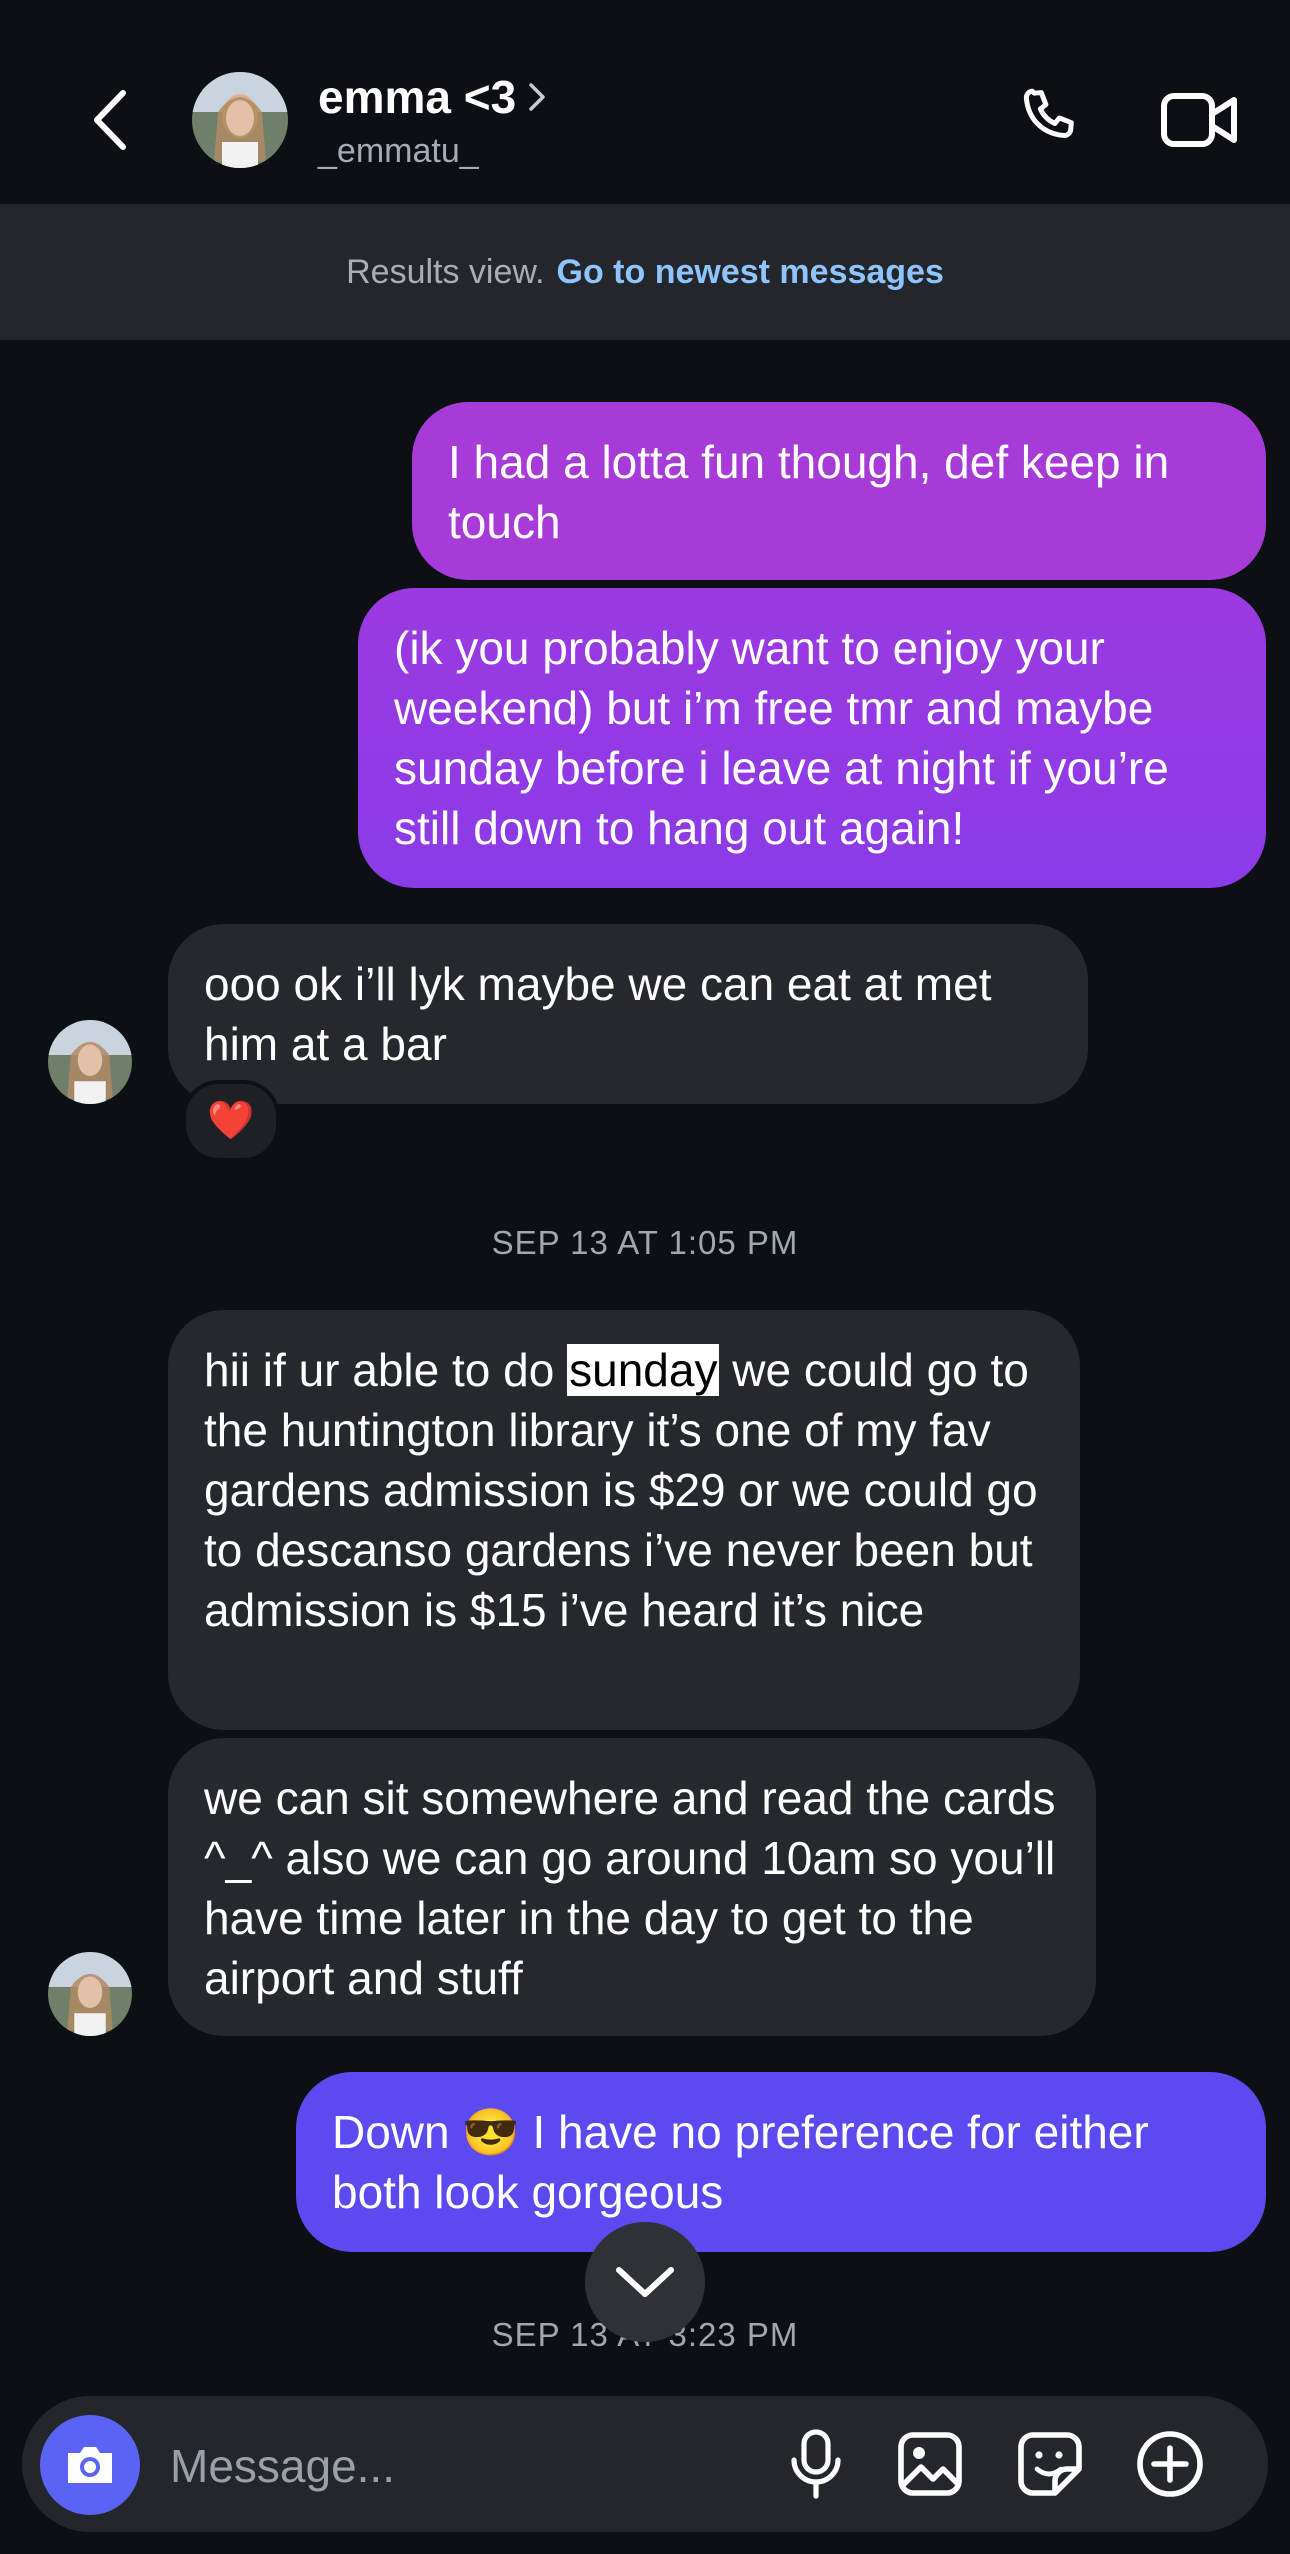 The width and height of the screenshot is (1290, 2554). I want to click on video-call-button, so click(1200, 120).